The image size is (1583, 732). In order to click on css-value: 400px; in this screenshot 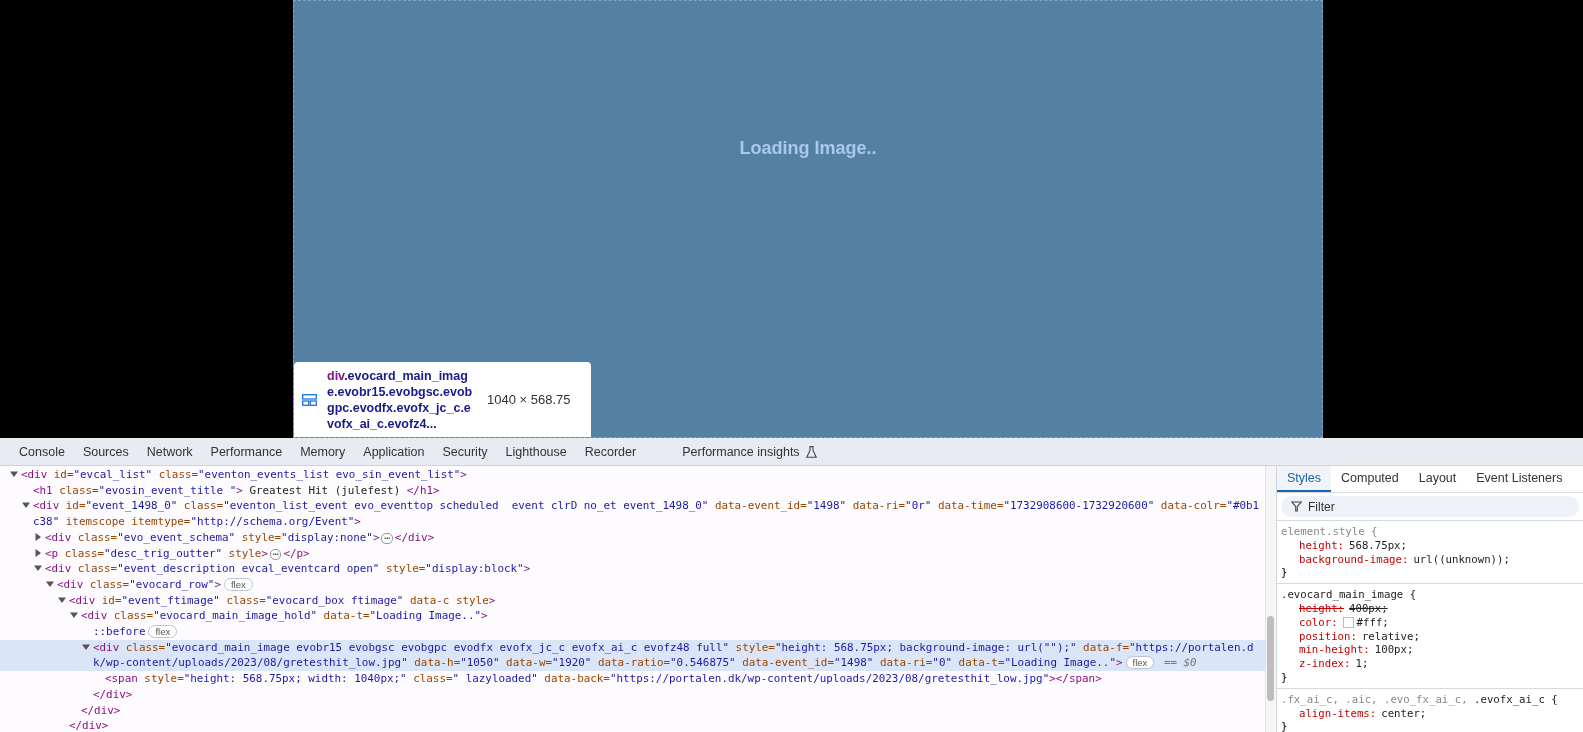, I will do `click(1368, 609)`.